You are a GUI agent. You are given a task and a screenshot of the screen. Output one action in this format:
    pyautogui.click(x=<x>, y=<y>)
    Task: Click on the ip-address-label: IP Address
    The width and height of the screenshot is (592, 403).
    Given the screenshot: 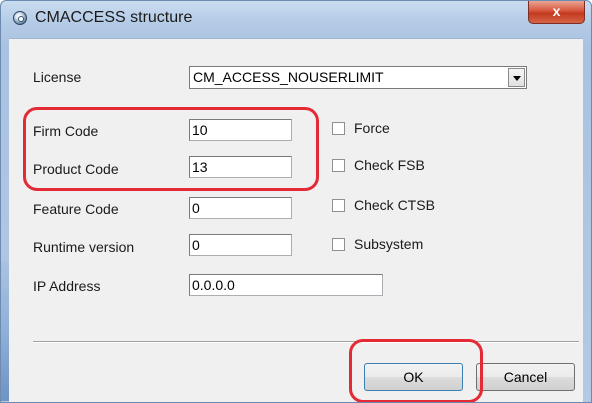 What is the action you would take?
    pyautogui.click(x=67, y=286)
    